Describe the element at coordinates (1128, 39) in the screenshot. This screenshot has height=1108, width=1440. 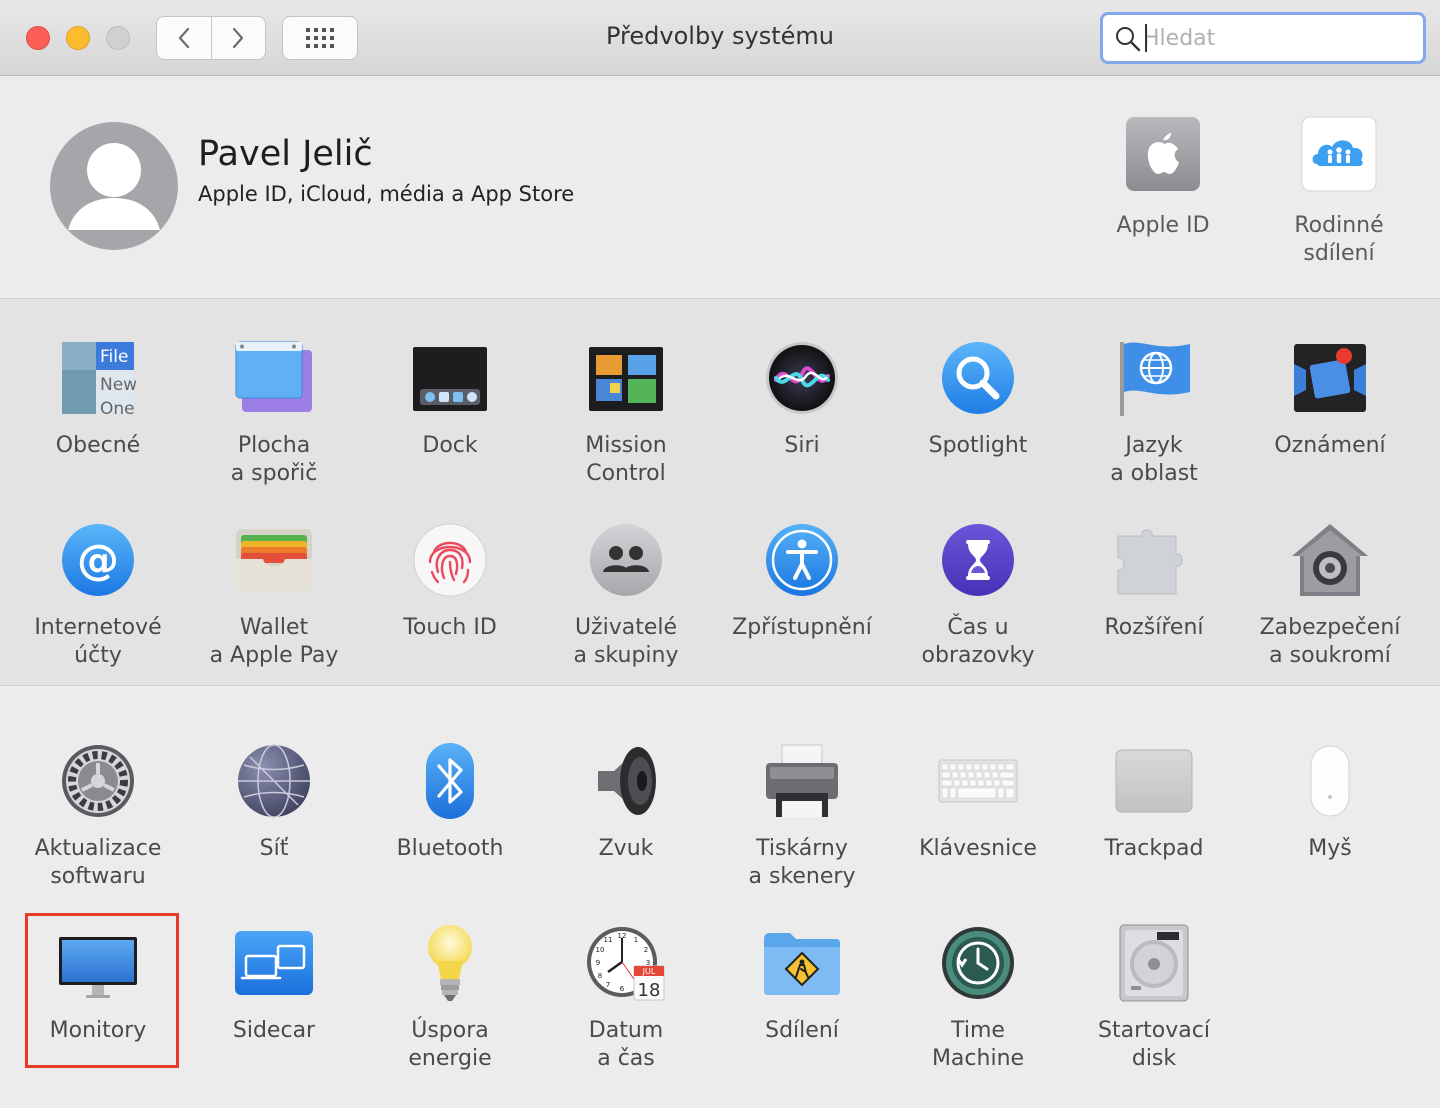
I see `search-icon` at that location.